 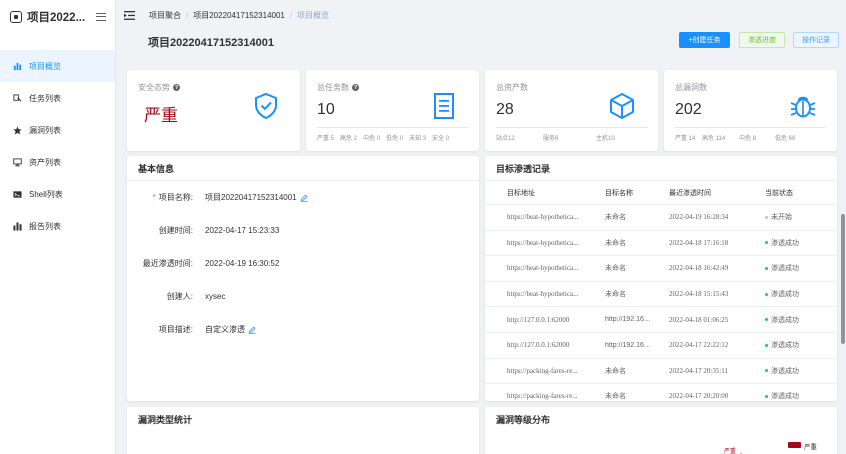 What do you see at coordinates (45, 226) in the screenshot?
I see `sidebar-item-label: 报告列表` at bounding box center [45, 226].